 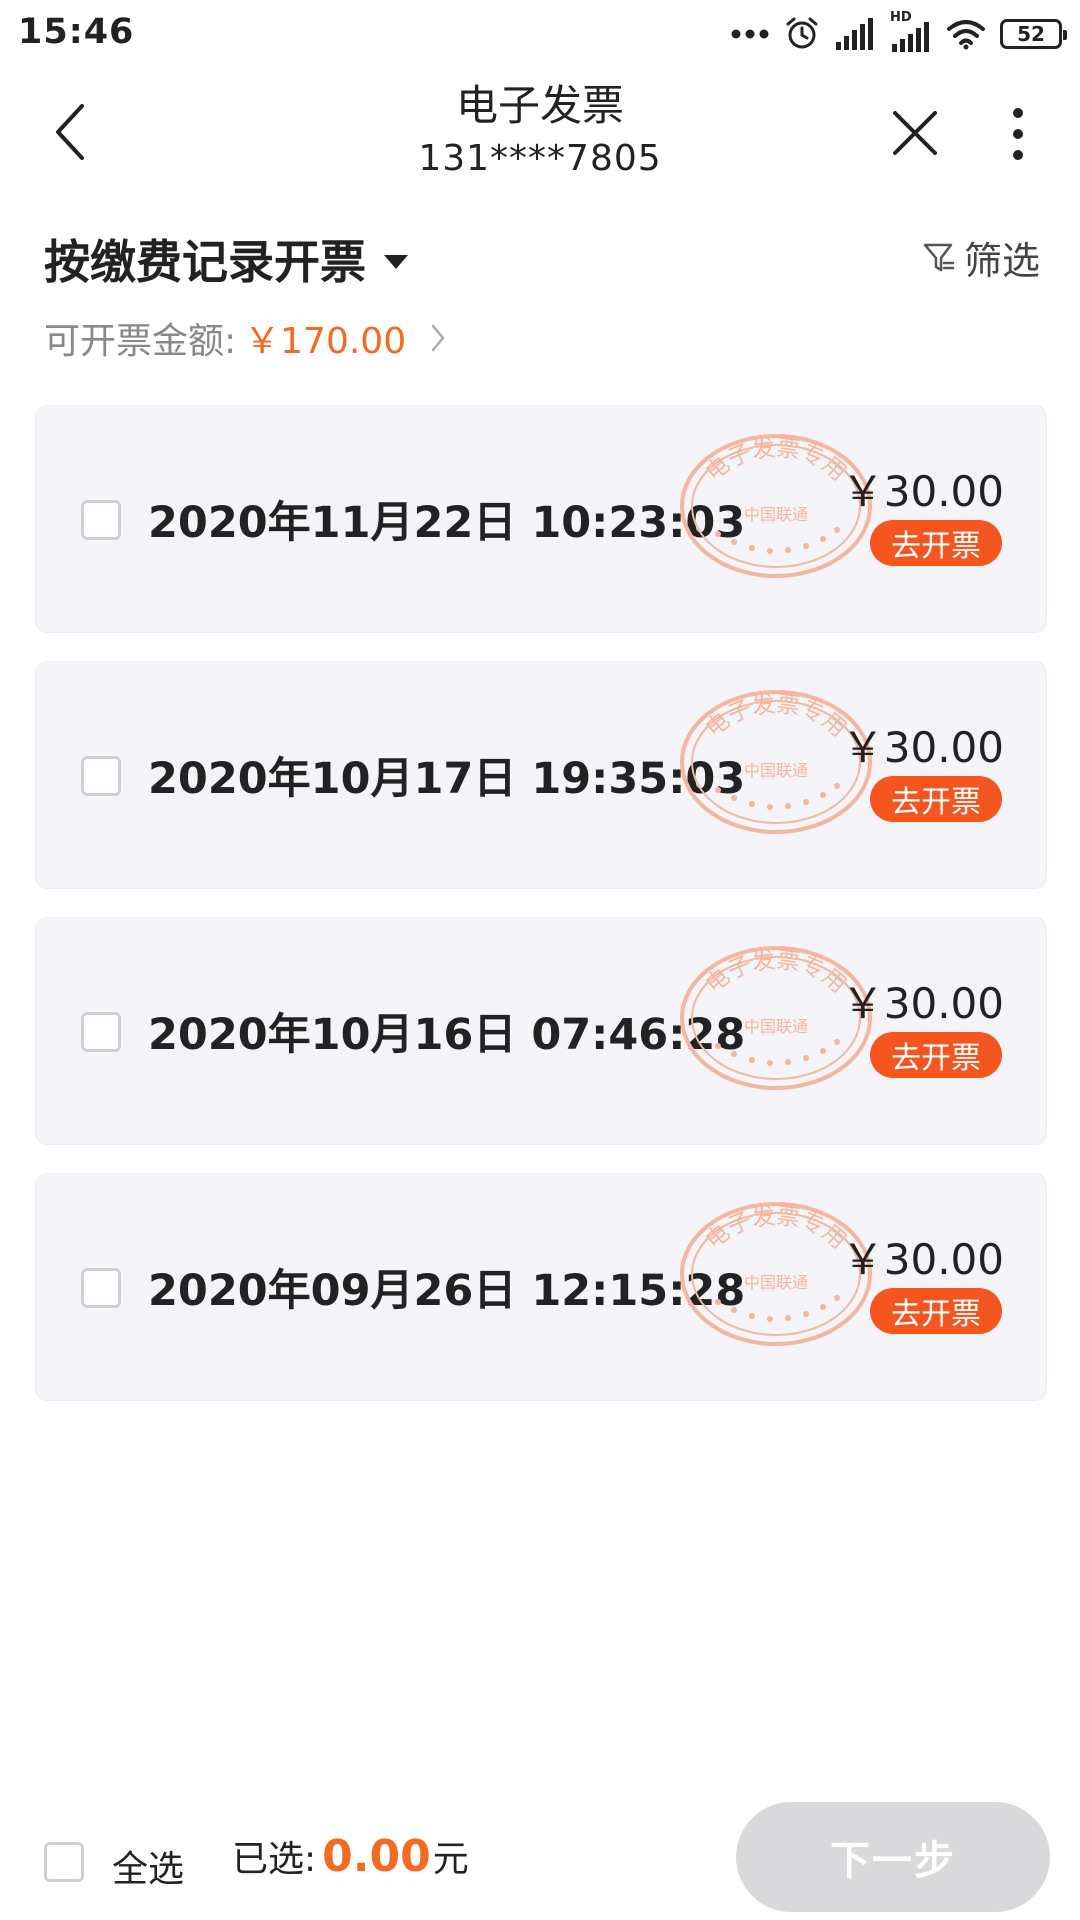 I want to click on battery-icon: 52, so click(x=1033, y=34).